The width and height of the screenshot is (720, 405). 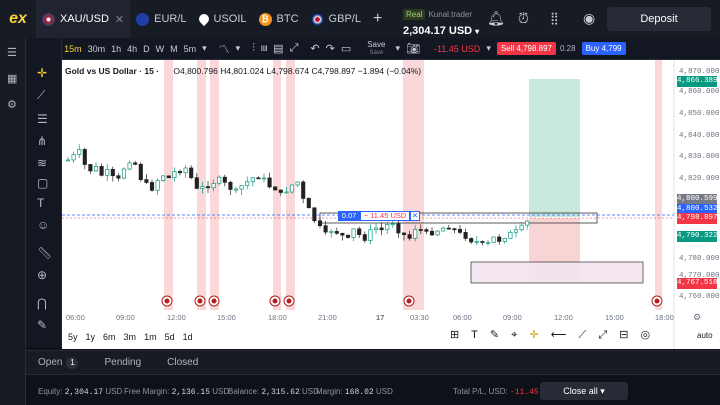 I want to click on redo-icon: ↷, so click(x=330, y=48).